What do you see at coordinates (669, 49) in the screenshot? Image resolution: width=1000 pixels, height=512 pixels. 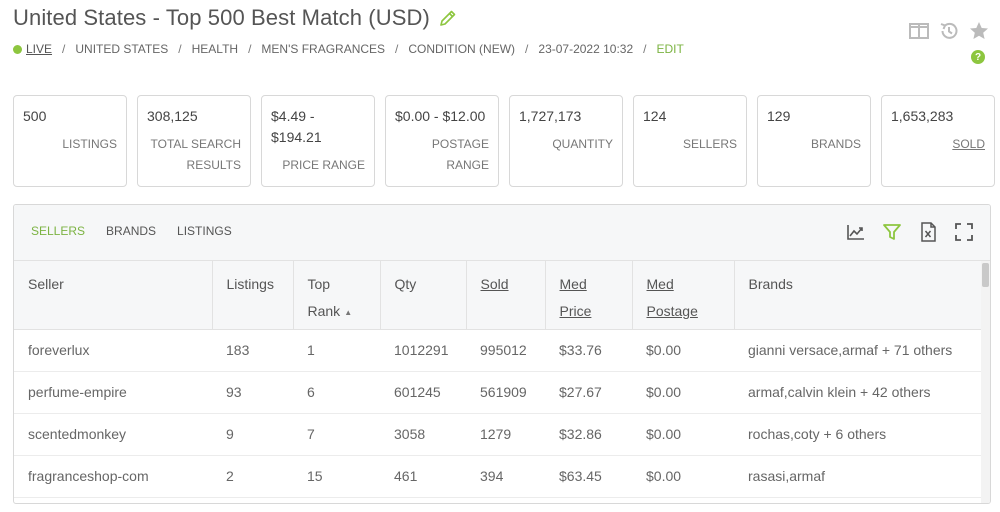 I see `edit-link: EDIT` at bounding box center [669, 49].